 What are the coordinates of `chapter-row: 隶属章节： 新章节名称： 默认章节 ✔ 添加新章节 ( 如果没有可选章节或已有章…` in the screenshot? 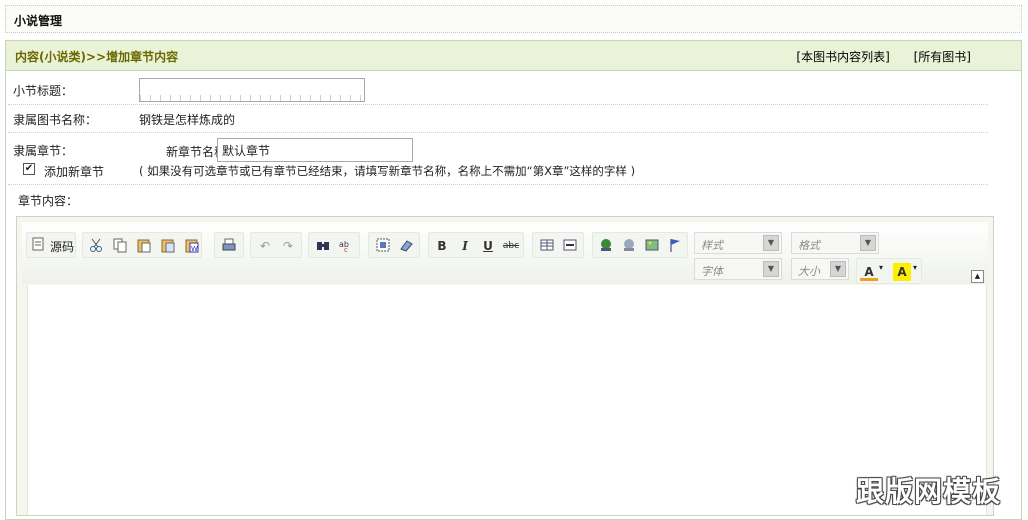 It's located at (498, 159).